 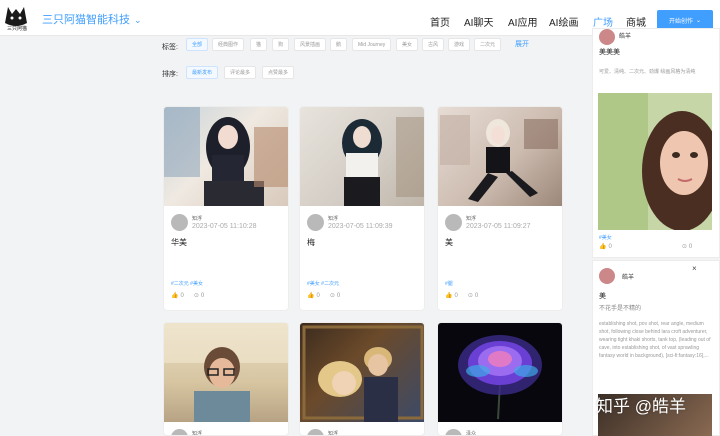 I want to click on tag-chip: 狗, so click(x=281, y=44).